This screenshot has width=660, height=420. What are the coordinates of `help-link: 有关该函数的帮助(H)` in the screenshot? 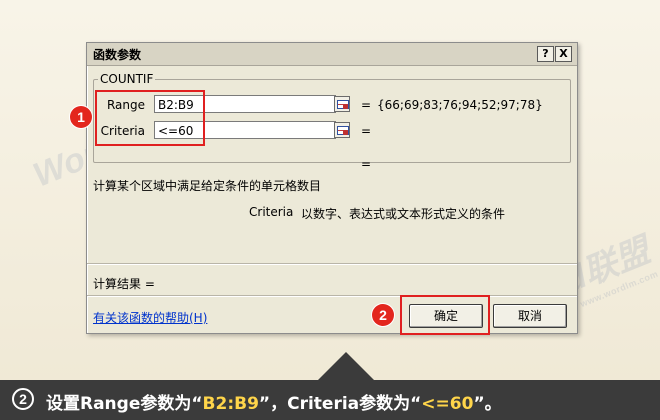 It's located at (150, 317).